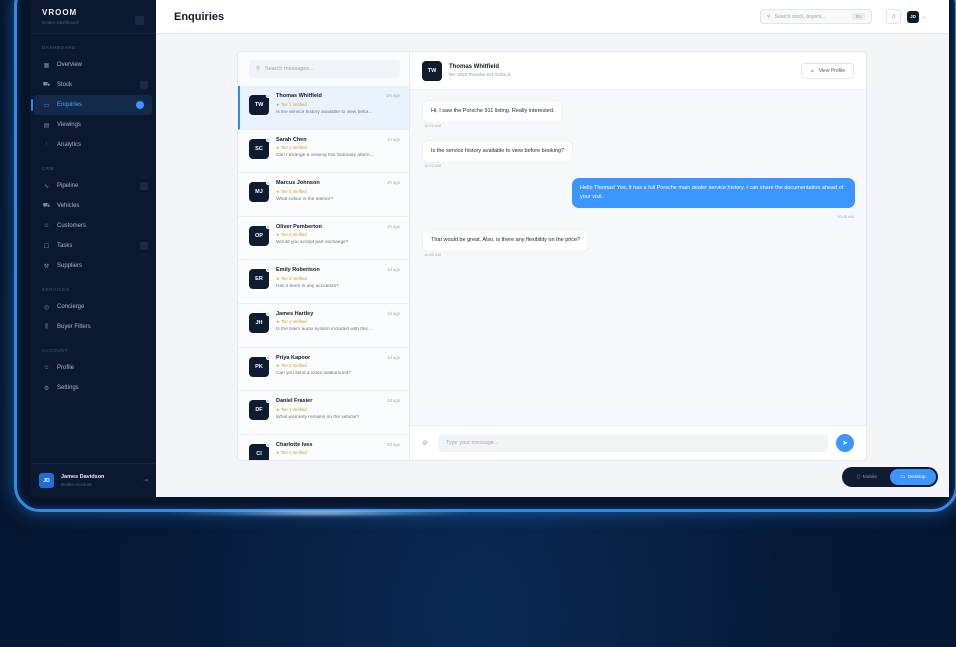  What do you see at coordinates (199, 16) in the screenshot?
I see `page-title: Enquiries` at bounding box center [199, 16].